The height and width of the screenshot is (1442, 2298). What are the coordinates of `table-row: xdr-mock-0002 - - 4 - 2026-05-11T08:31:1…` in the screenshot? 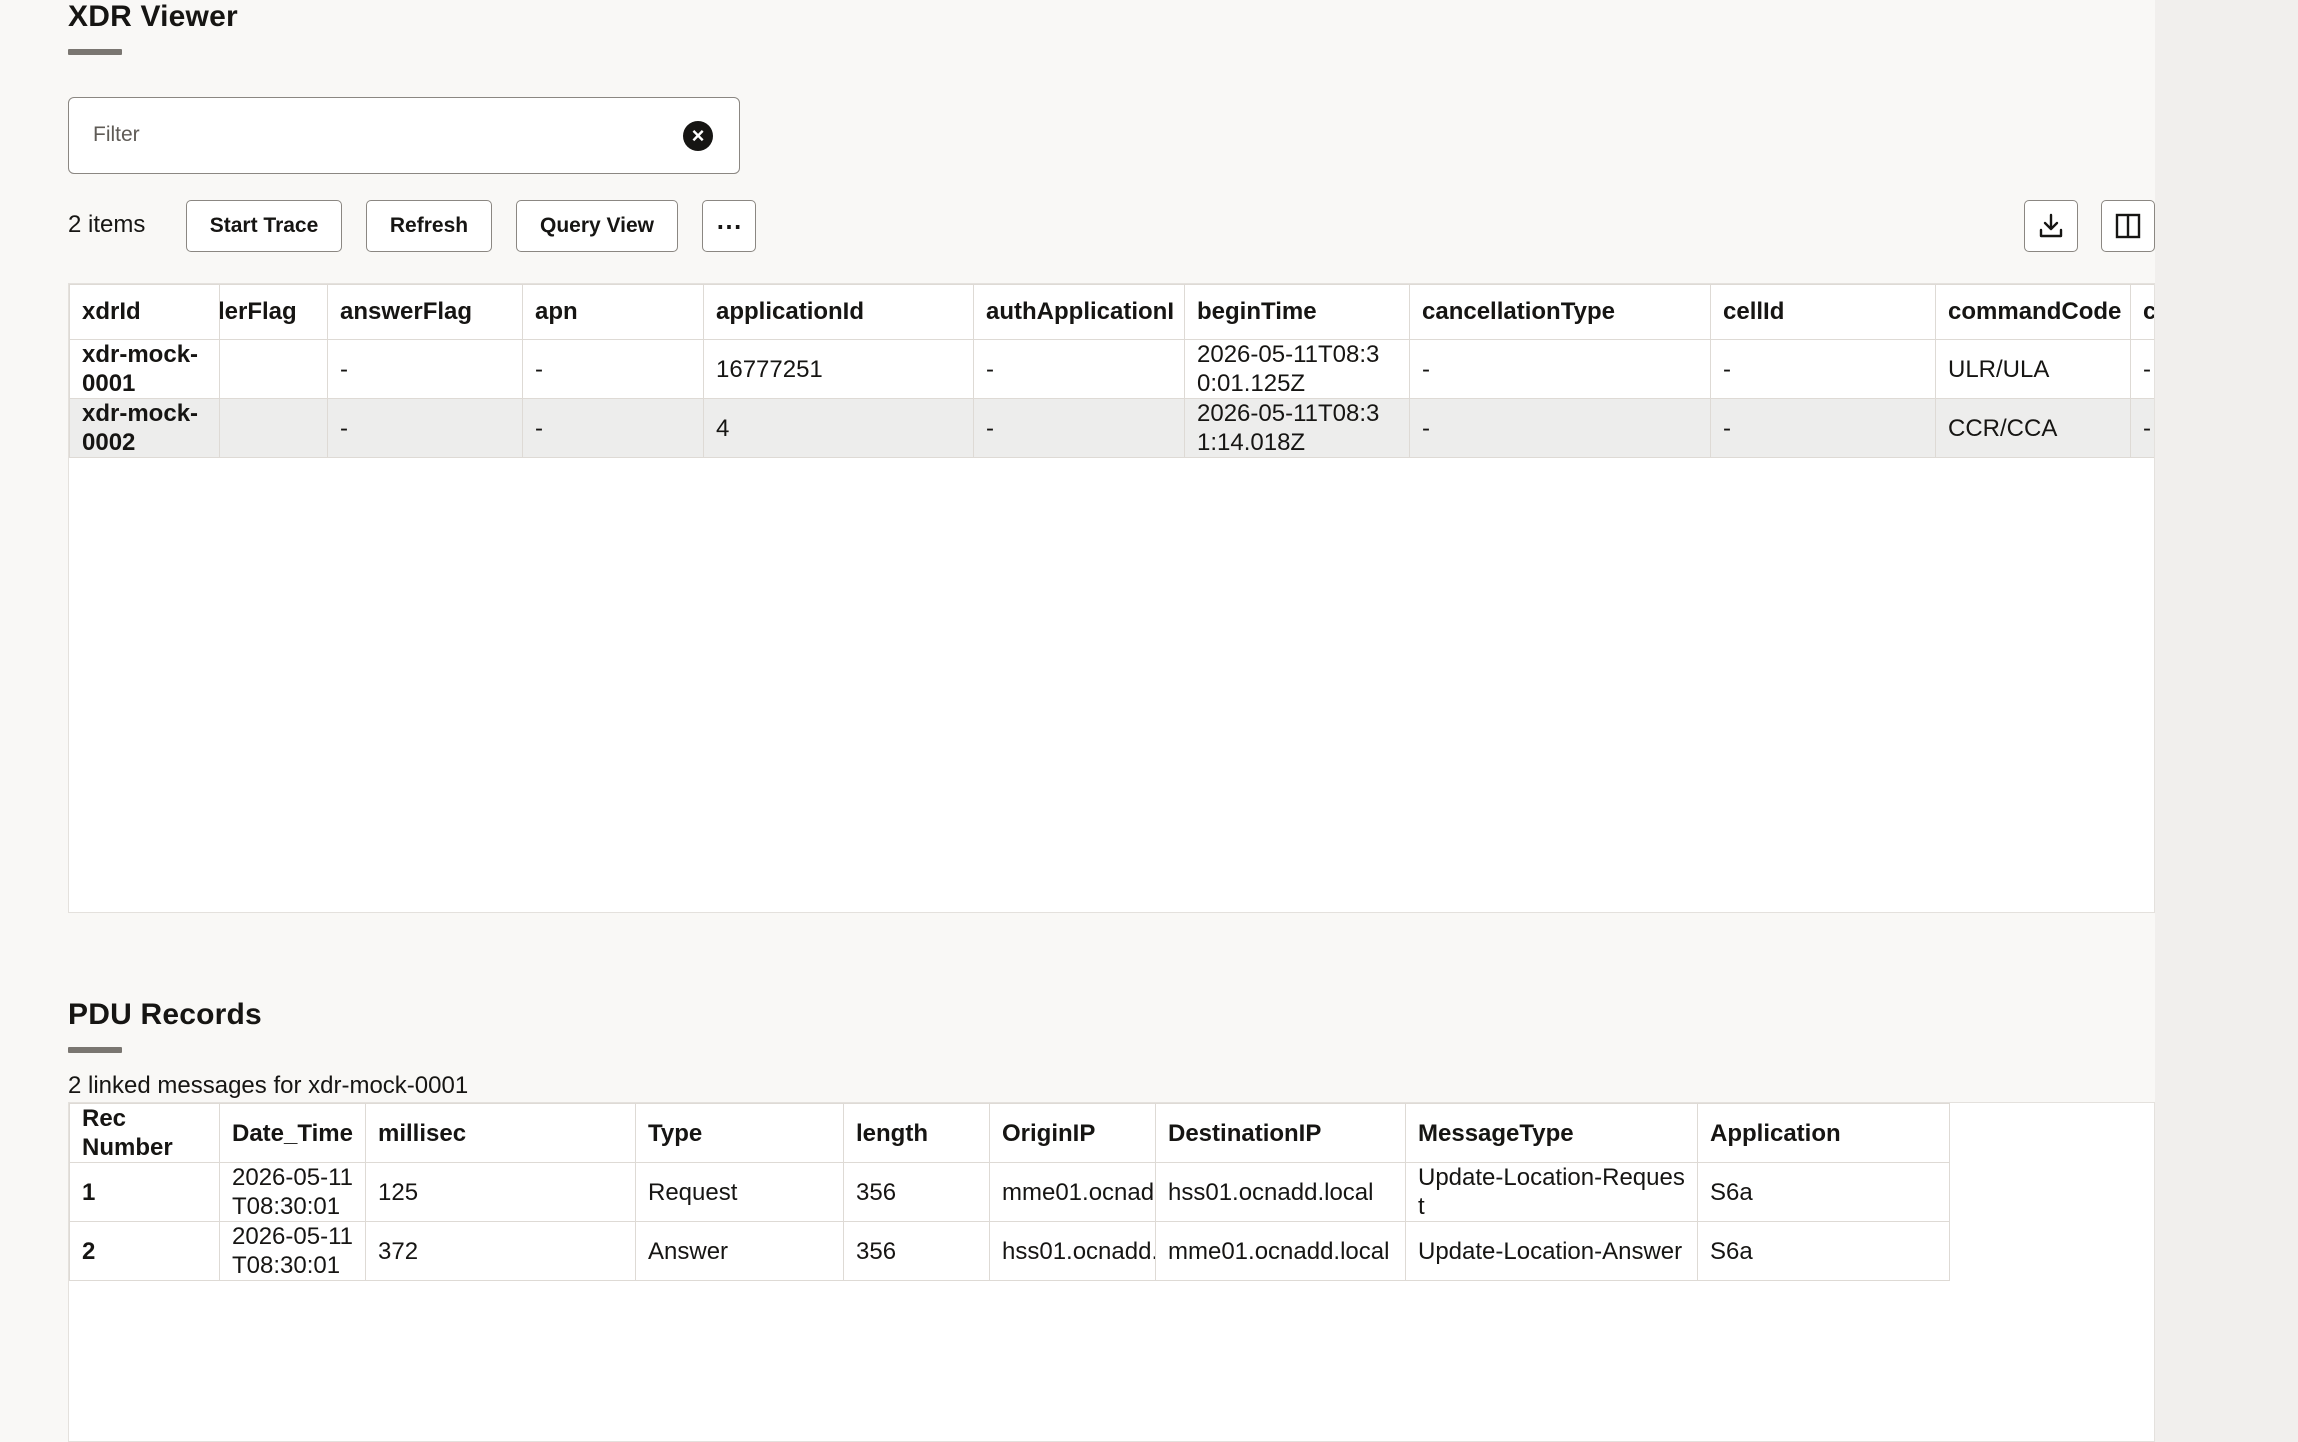 It's located at (1111, 428).